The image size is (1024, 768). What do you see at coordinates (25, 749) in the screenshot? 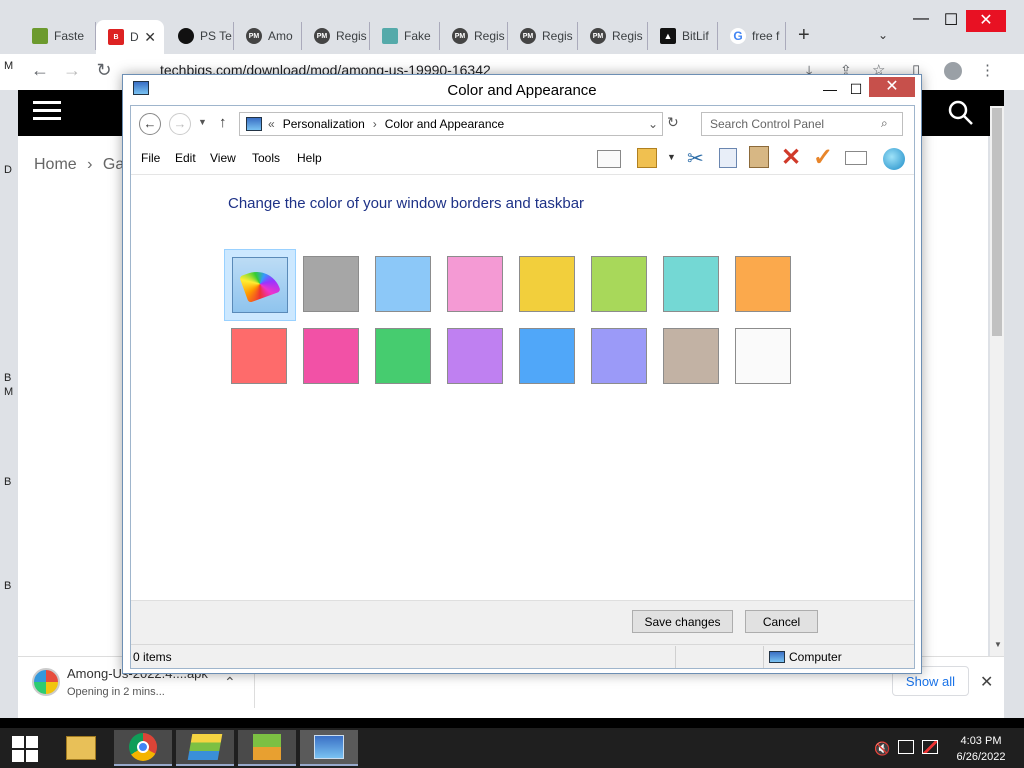
I see `windows-start-icon` at bounding box center [25, 749].